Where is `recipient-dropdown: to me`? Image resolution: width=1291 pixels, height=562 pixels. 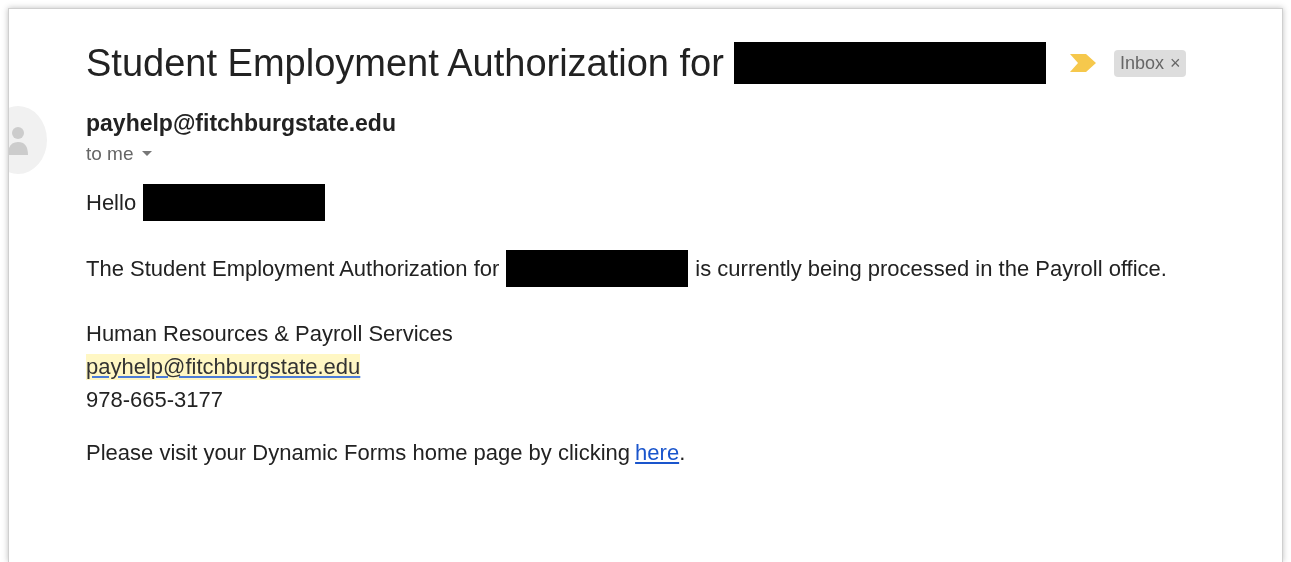 recipient-dropdown: to me is located at coordinates (241, 154).